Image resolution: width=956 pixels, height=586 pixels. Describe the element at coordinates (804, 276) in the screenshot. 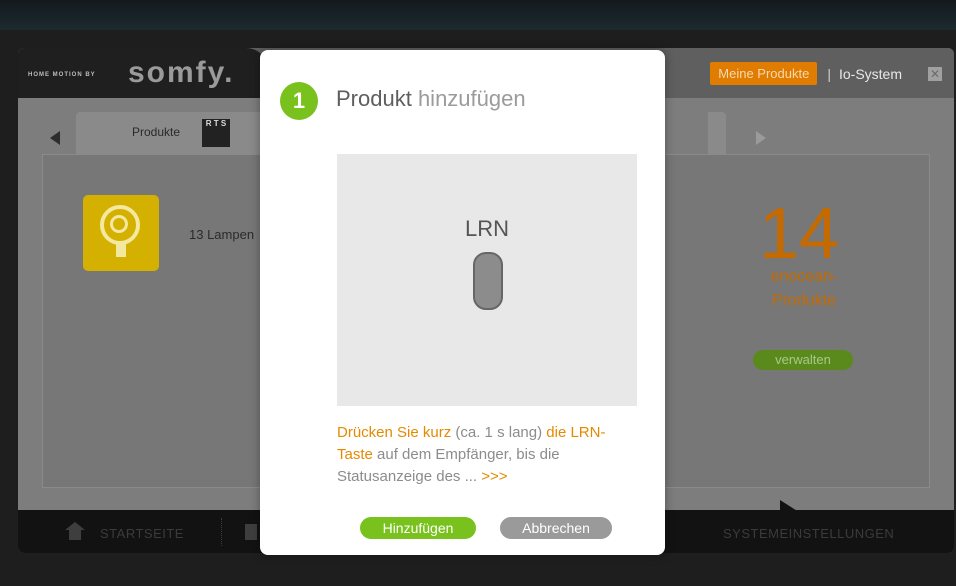

I see `product-count-label-line1: enocean-` at that location.